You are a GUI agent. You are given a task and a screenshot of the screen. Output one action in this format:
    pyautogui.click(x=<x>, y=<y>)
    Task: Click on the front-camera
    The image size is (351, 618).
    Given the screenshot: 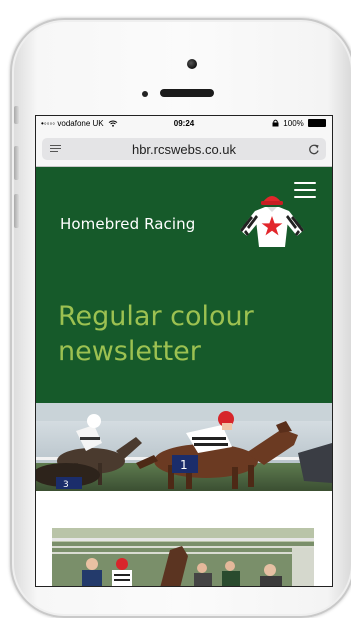 What is the action you would take?
    pyautogui.click(x=145, y=94)
    